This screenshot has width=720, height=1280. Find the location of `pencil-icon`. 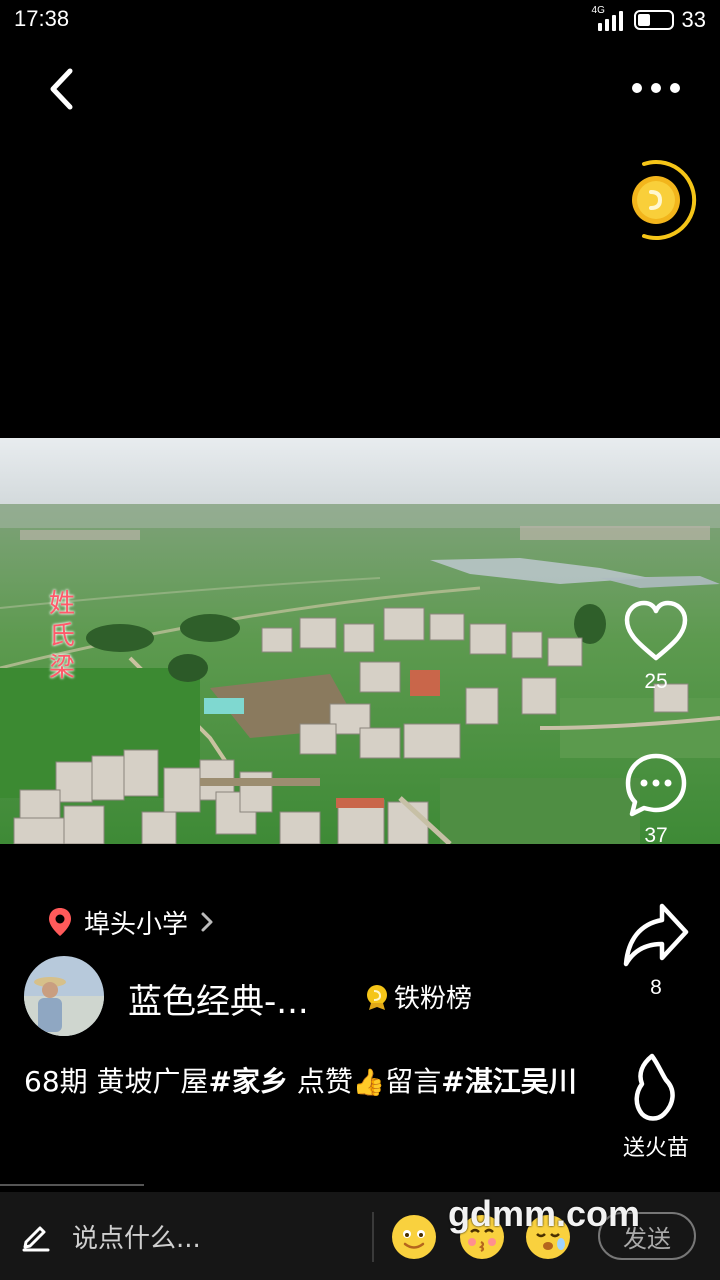

pencil-icon is located at coordinates (36, 1239).